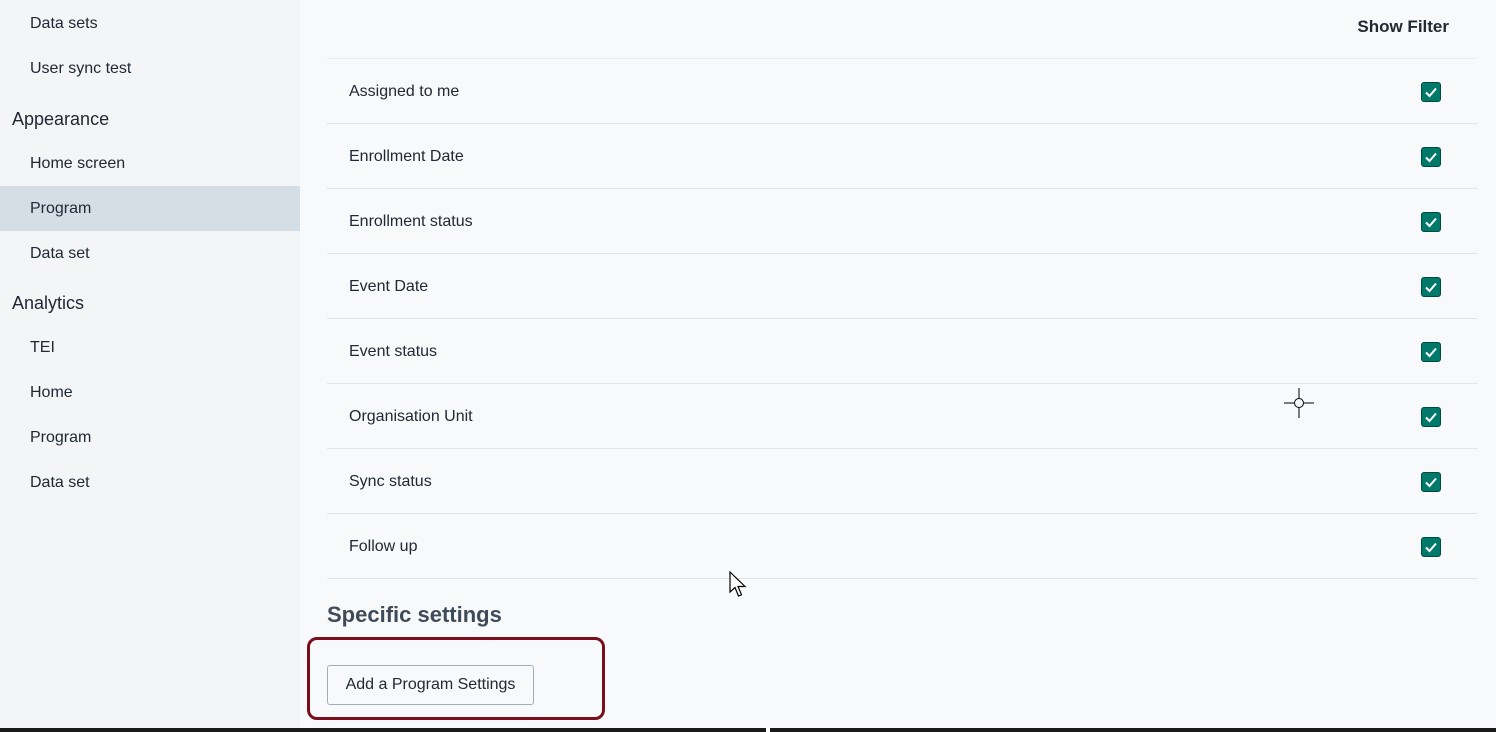 The height and width of the screenshot is (732, 1496). What do you see at coordinates (390, 481) in the screenshot?
I see `filter-label: Sync status` at bounding box center [390, 481].